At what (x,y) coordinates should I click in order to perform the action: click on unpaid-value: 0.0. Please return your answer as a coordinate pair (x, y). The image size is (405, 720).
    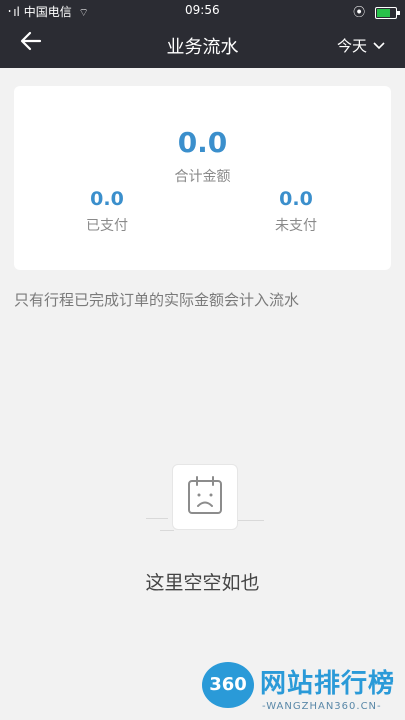
    Looking at the image, I should click on (296, 199).